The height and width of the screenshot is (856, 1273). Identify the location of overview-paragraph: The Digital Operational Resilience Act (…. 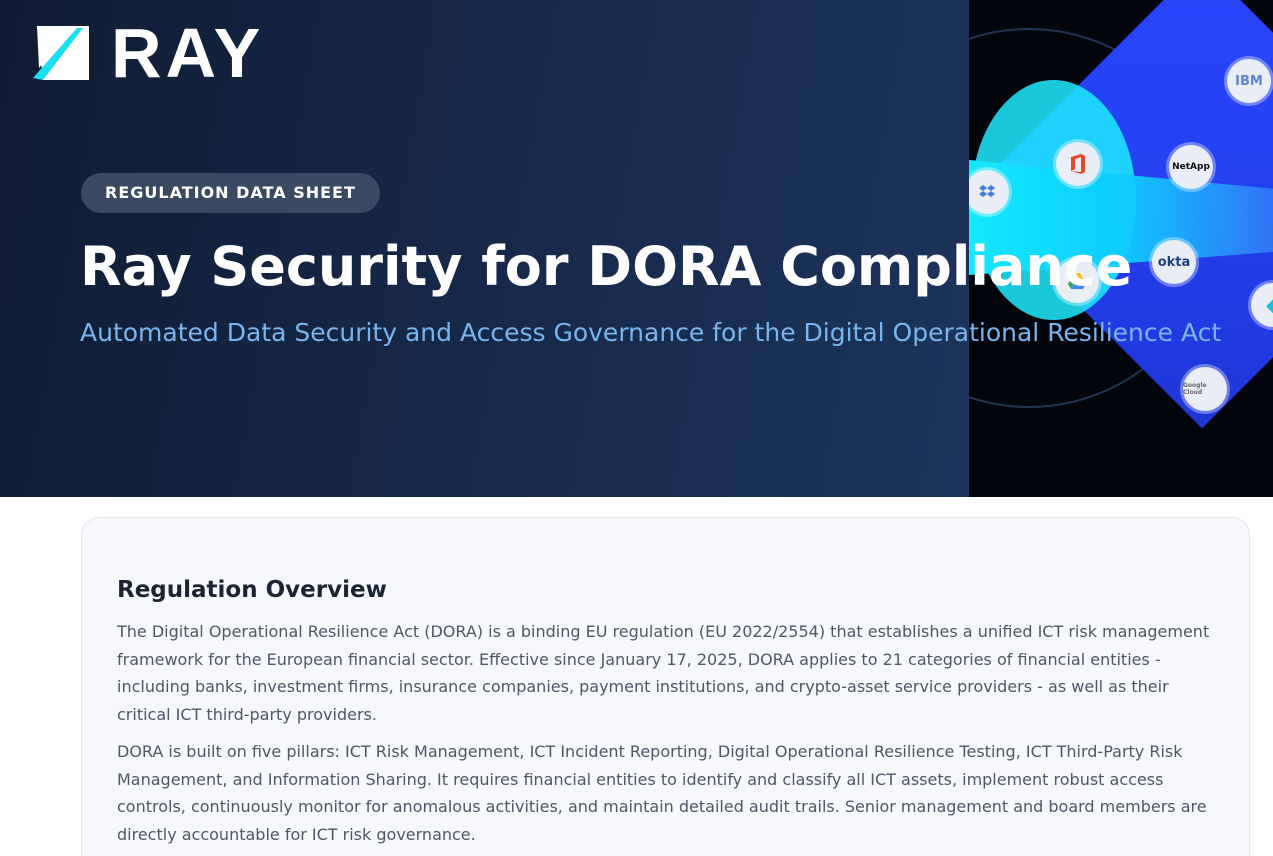
(663, 673).